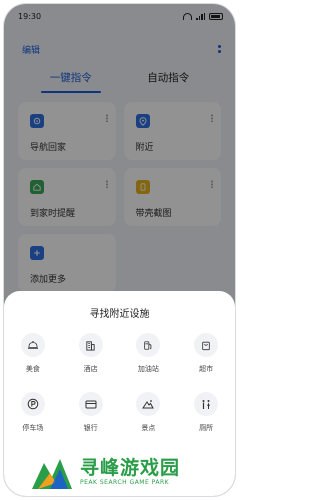  I want to click on facility-label: 厕所, so click(206, 428).